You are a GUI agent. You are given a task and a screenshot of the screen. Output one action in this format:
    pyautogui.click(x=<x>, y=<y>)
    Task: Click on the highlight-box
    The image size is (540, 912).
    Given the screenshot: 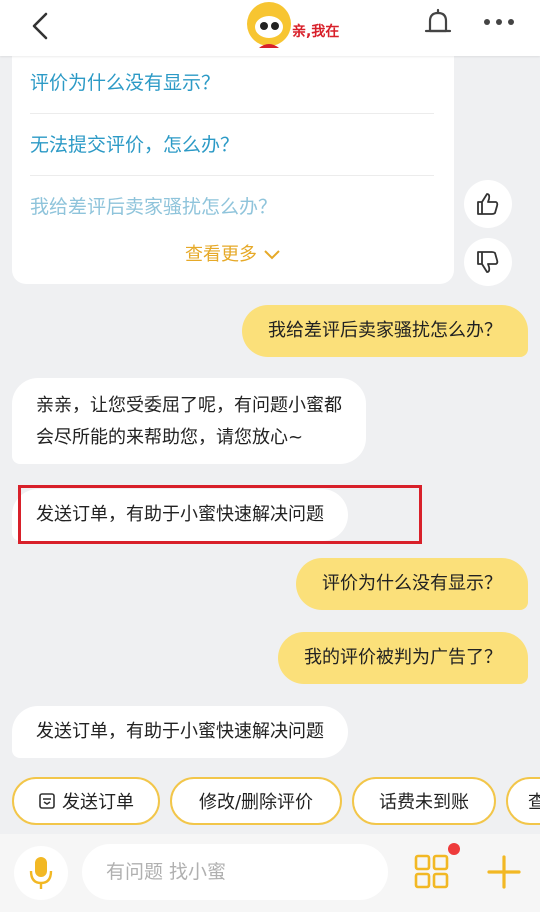 What is the action you would take?
    pyautogui.click(x=220, y=514)
    